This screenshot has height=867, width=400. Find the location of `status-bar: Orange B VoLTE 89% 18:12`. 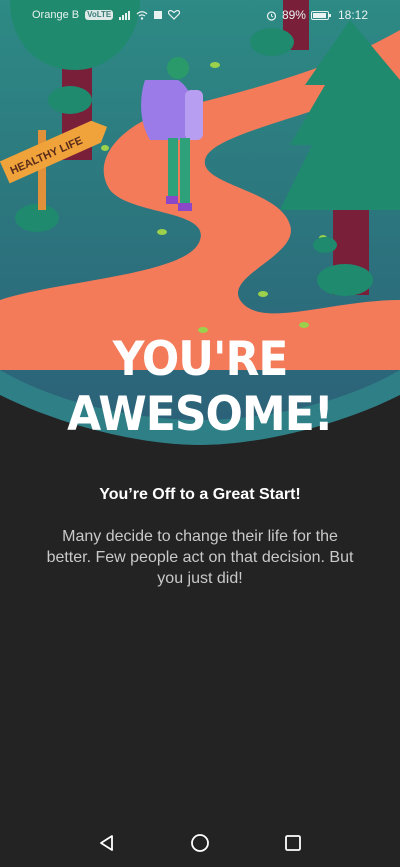

status-bar: Orange B VoLTE 89% 18:12 is located at coordinates (200, 15).